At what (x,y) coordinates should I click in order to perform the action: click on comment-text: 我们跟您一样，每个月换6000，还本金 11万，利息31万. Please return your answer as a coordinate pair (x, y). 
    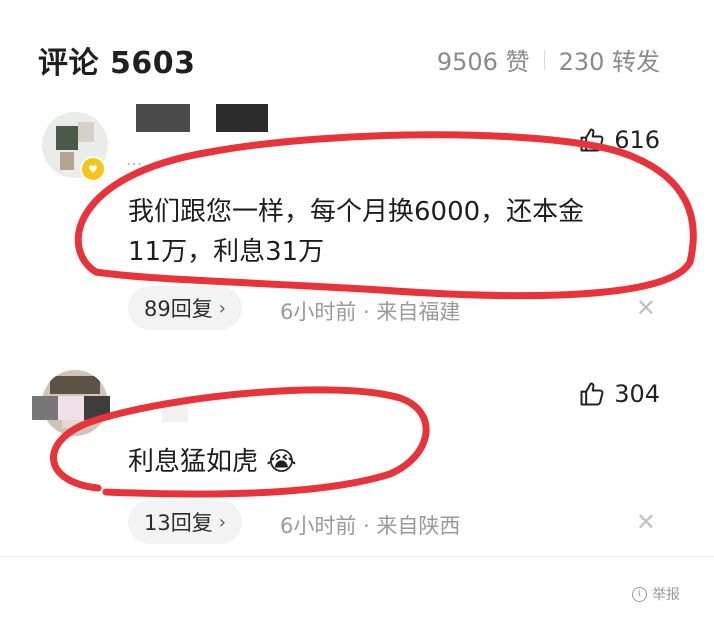
    Looking at the image, I should click on (356, 232).